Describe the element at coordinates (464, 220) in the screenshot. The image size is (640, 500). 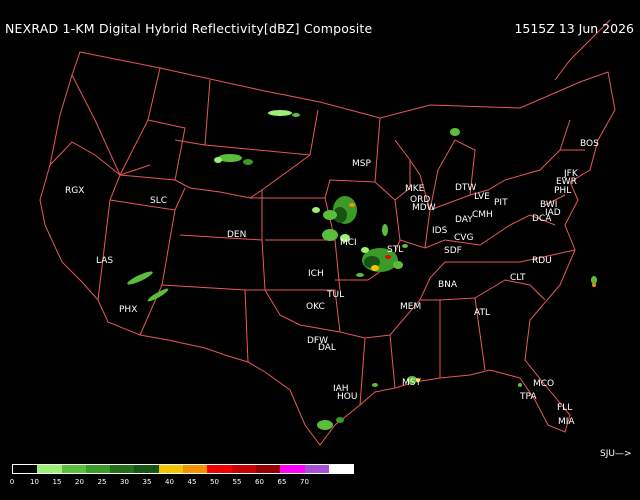
I see `station-day: DAY` at that location.